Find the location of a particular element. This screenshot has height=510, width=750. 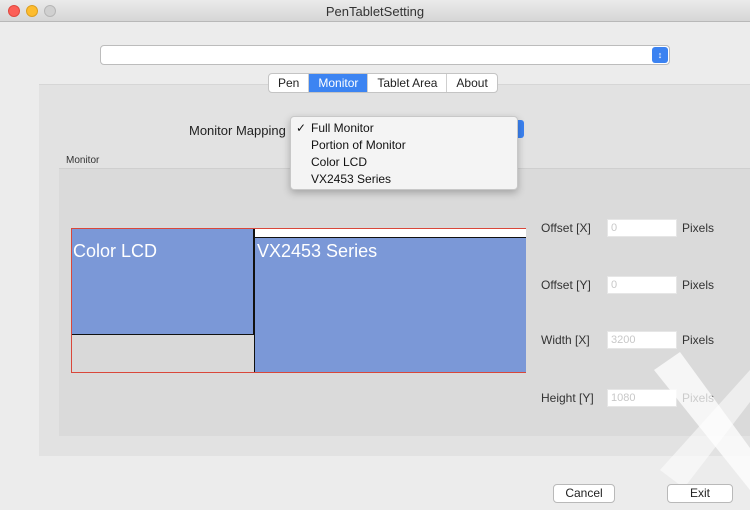

tab-bar: Pen Monitor Tablet Area About is located at coordinates (383, 83).